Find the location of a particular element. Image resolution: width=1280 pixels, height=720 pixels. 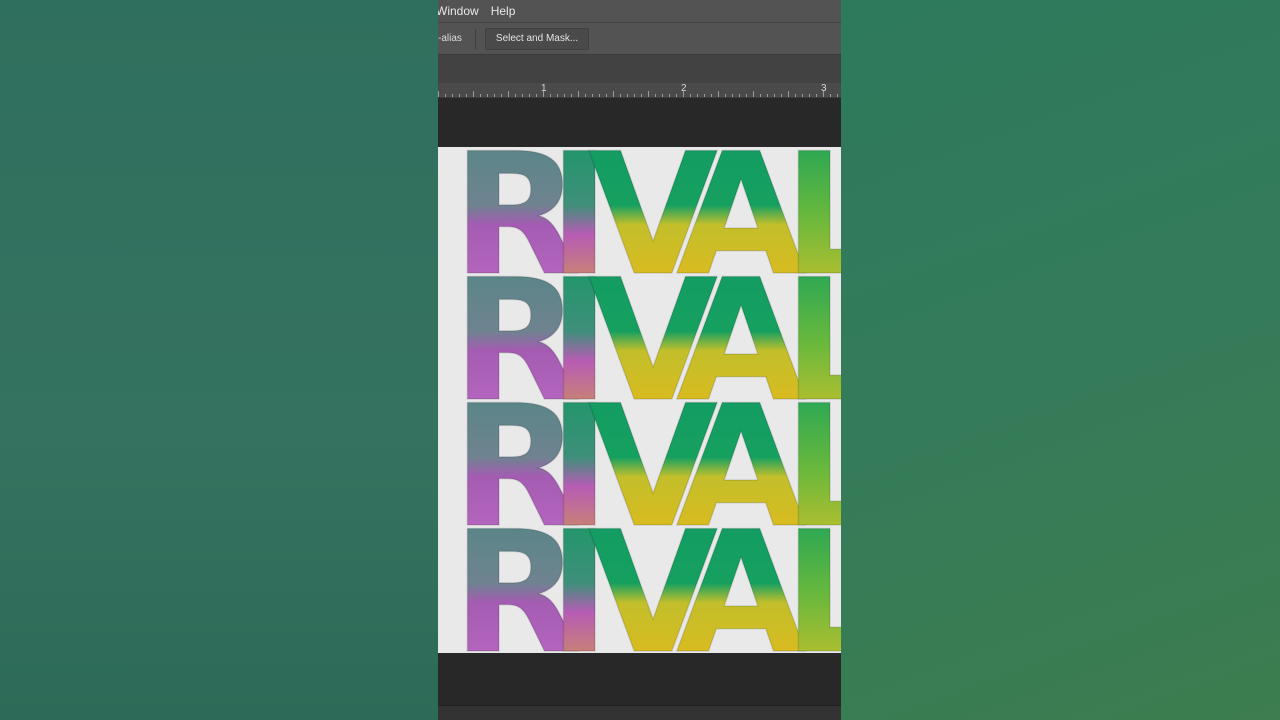

document-tab-bar is located at coordinates (639, 68).